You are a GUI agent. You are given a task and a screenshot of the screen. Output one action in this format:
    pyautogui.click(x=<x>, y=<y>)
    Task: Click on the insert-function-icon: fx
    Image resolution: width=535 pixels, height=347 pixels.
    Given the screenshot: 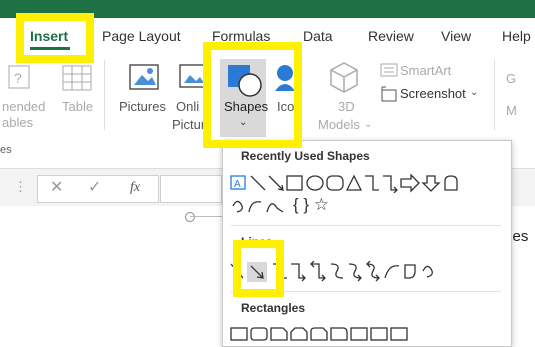 What is the action you would take?
    pyautogui.click(x=135, y=187)
    